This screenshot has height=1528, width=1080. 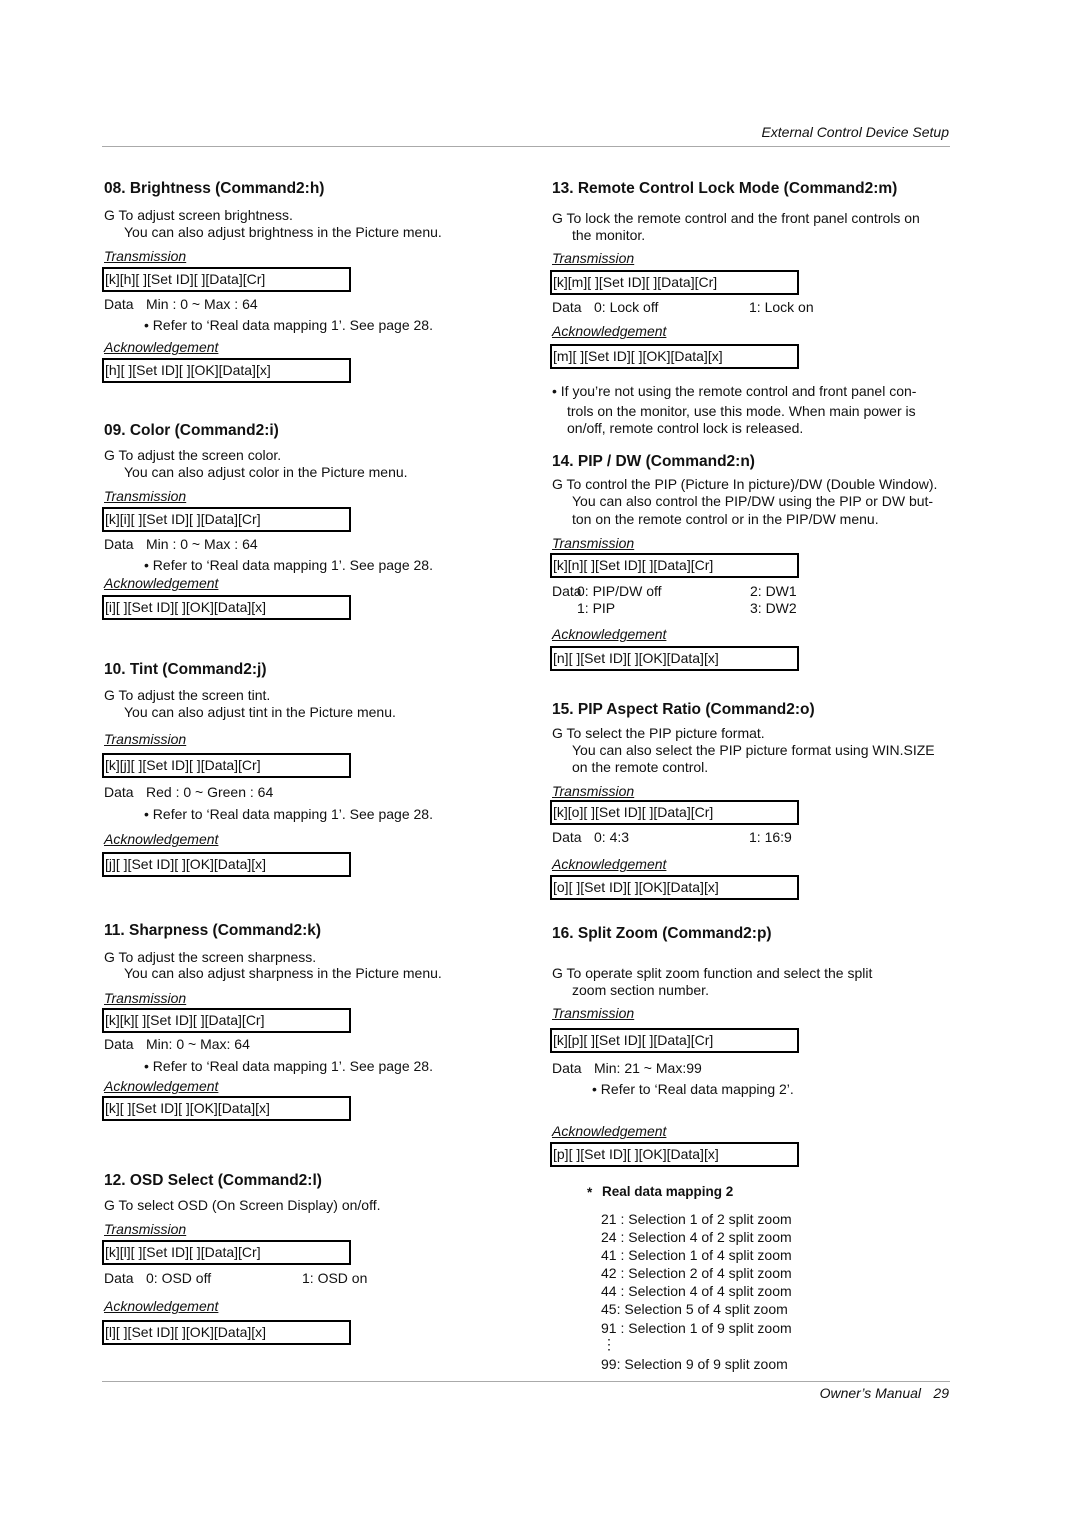 What do you see at coordinates (781, 307) in the screenshot?
I see `data-value-alt: 1: Lock on` at bounding box center [781, 307].